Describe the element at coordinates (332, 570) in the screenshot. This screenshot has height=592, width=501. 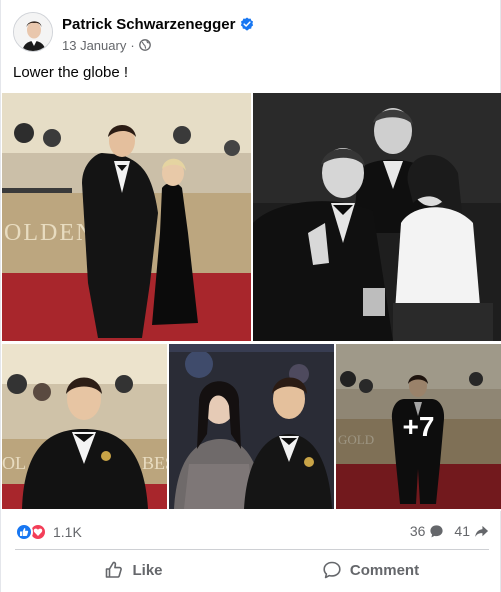
I see `comment-outline-icon` at that location.